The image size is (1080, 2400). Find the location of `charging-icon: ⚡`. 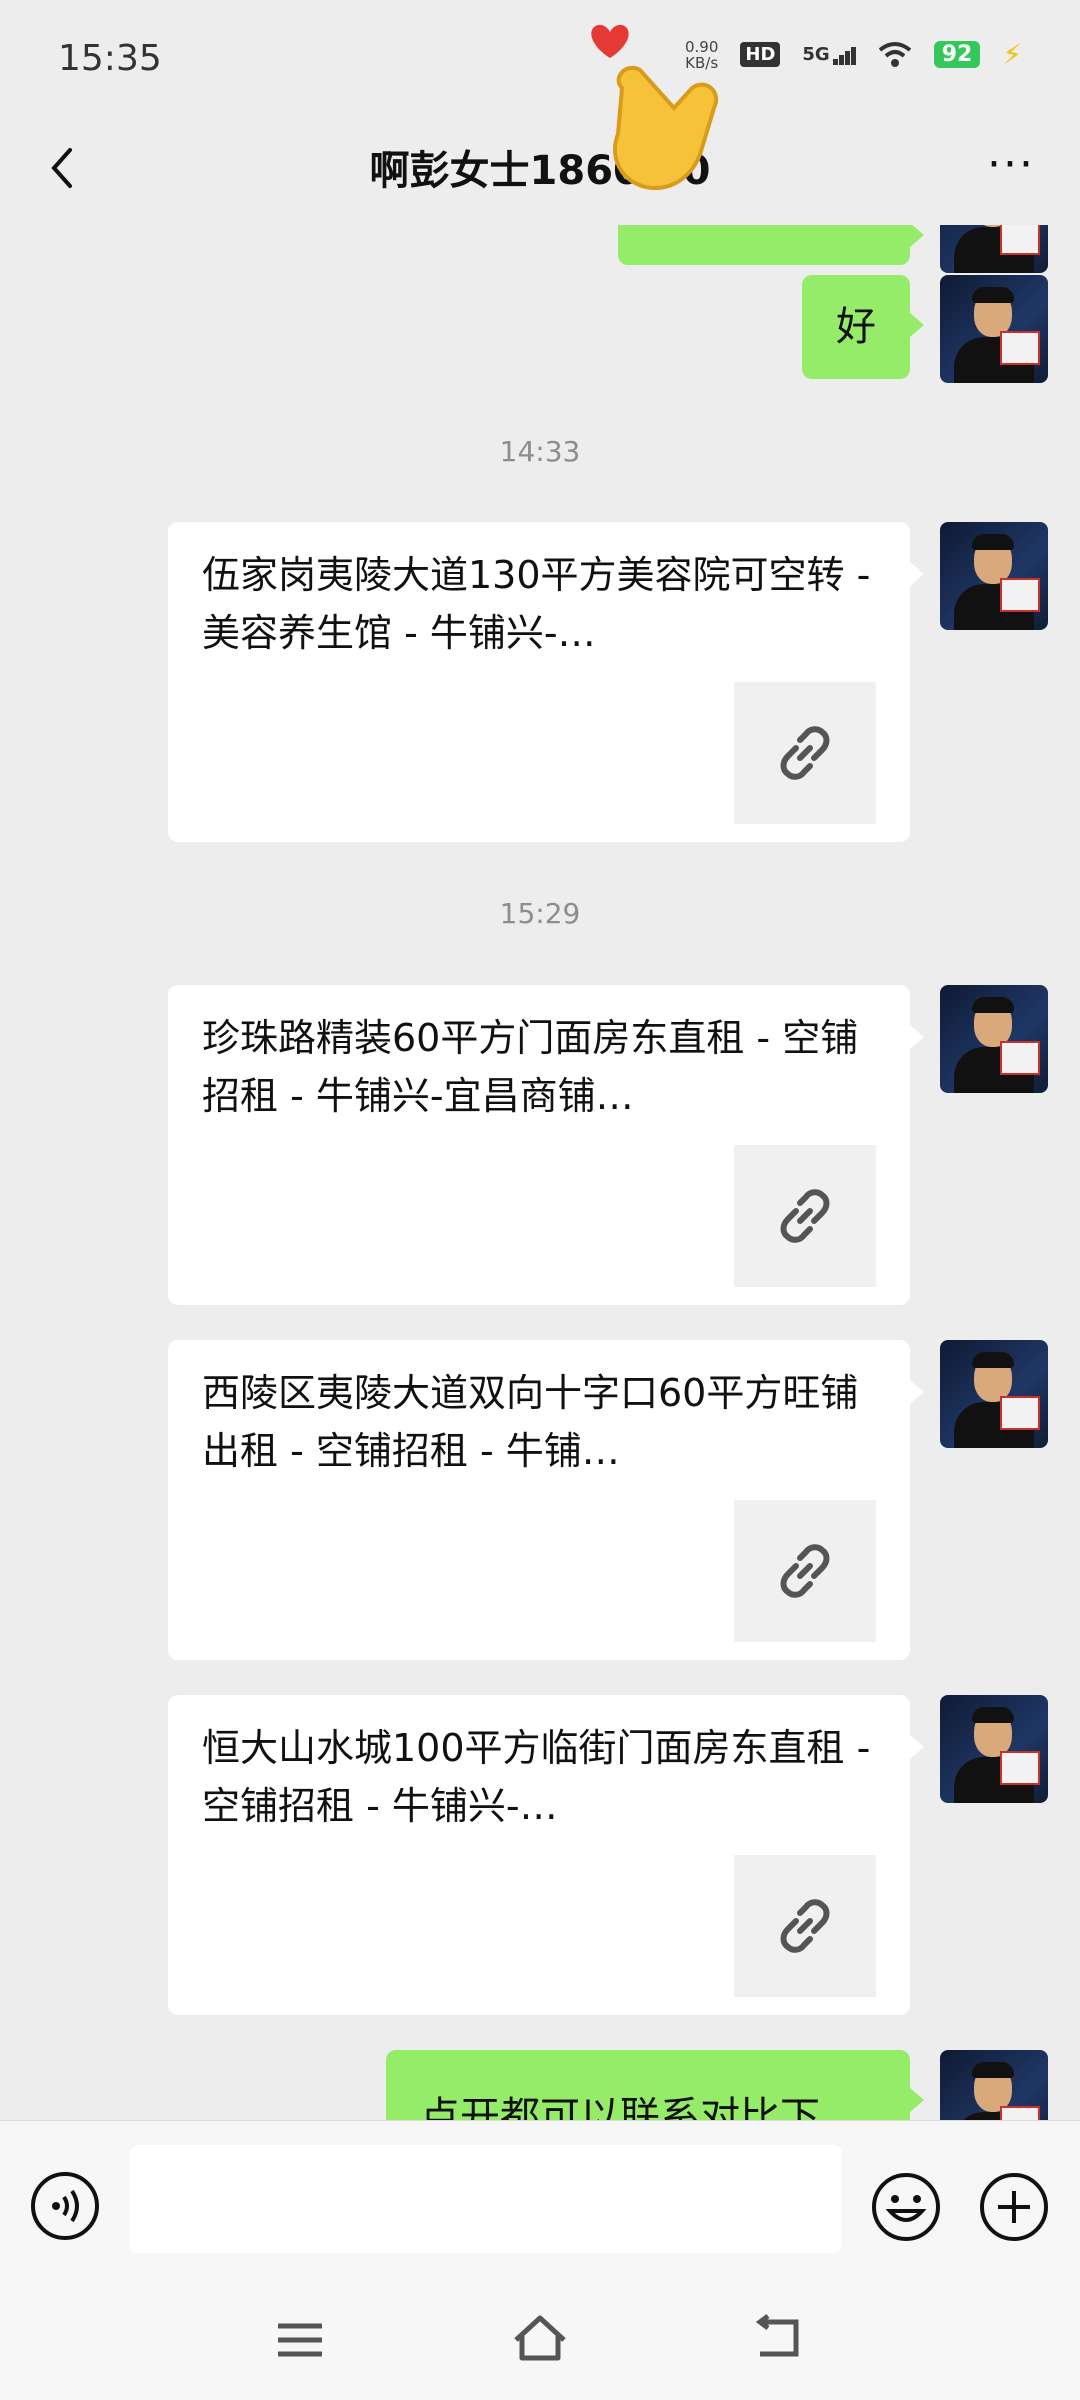

charging-icon: ⚡ is located at coordinates (1012, 54).